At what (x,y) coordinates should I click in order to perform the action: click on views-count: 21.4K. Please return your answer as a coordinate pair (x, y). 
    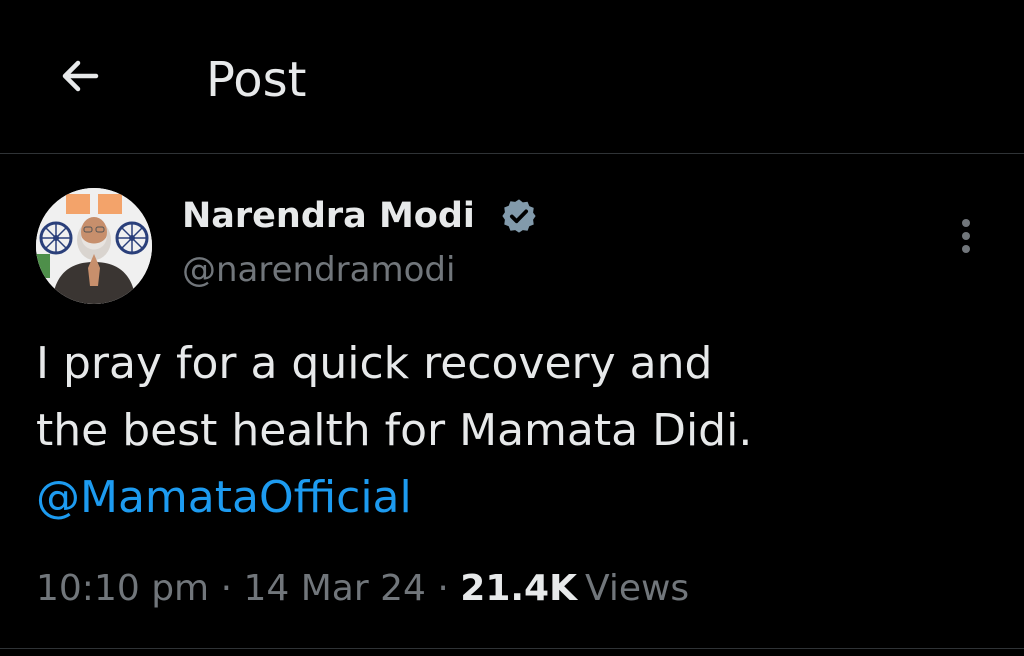
    Looking at the image, I should click on (518, 588).